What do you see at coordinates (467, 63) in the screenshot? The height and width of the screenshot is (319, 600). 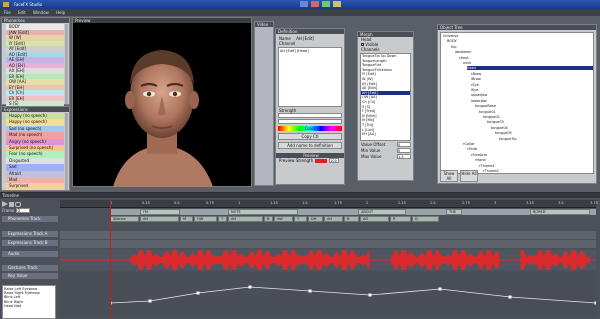 I see `tree-node: neck` at bounding box center [467, 63].